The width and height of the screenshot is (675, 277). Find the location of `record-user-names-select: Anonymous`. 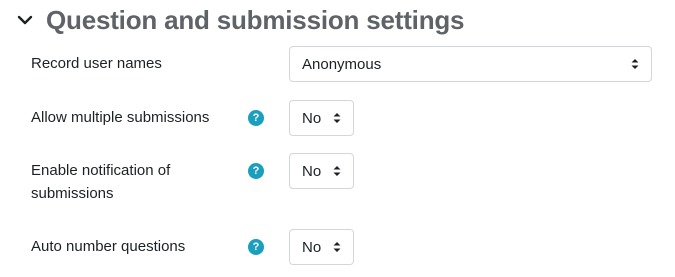

record-user-names-select: Anonymous is located at coordinates (470, 64).